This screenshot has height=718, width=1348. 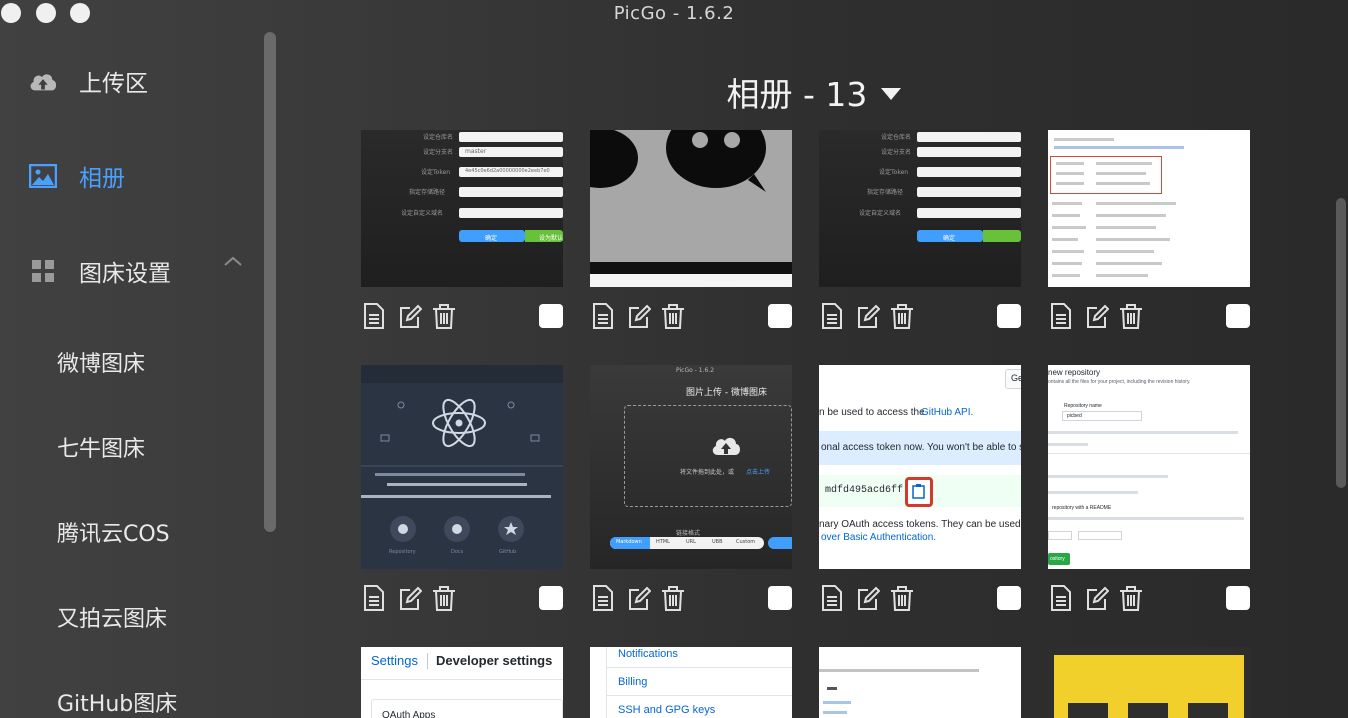 I want to click on sidebar-scrollbar, so click(x=270, y=282).